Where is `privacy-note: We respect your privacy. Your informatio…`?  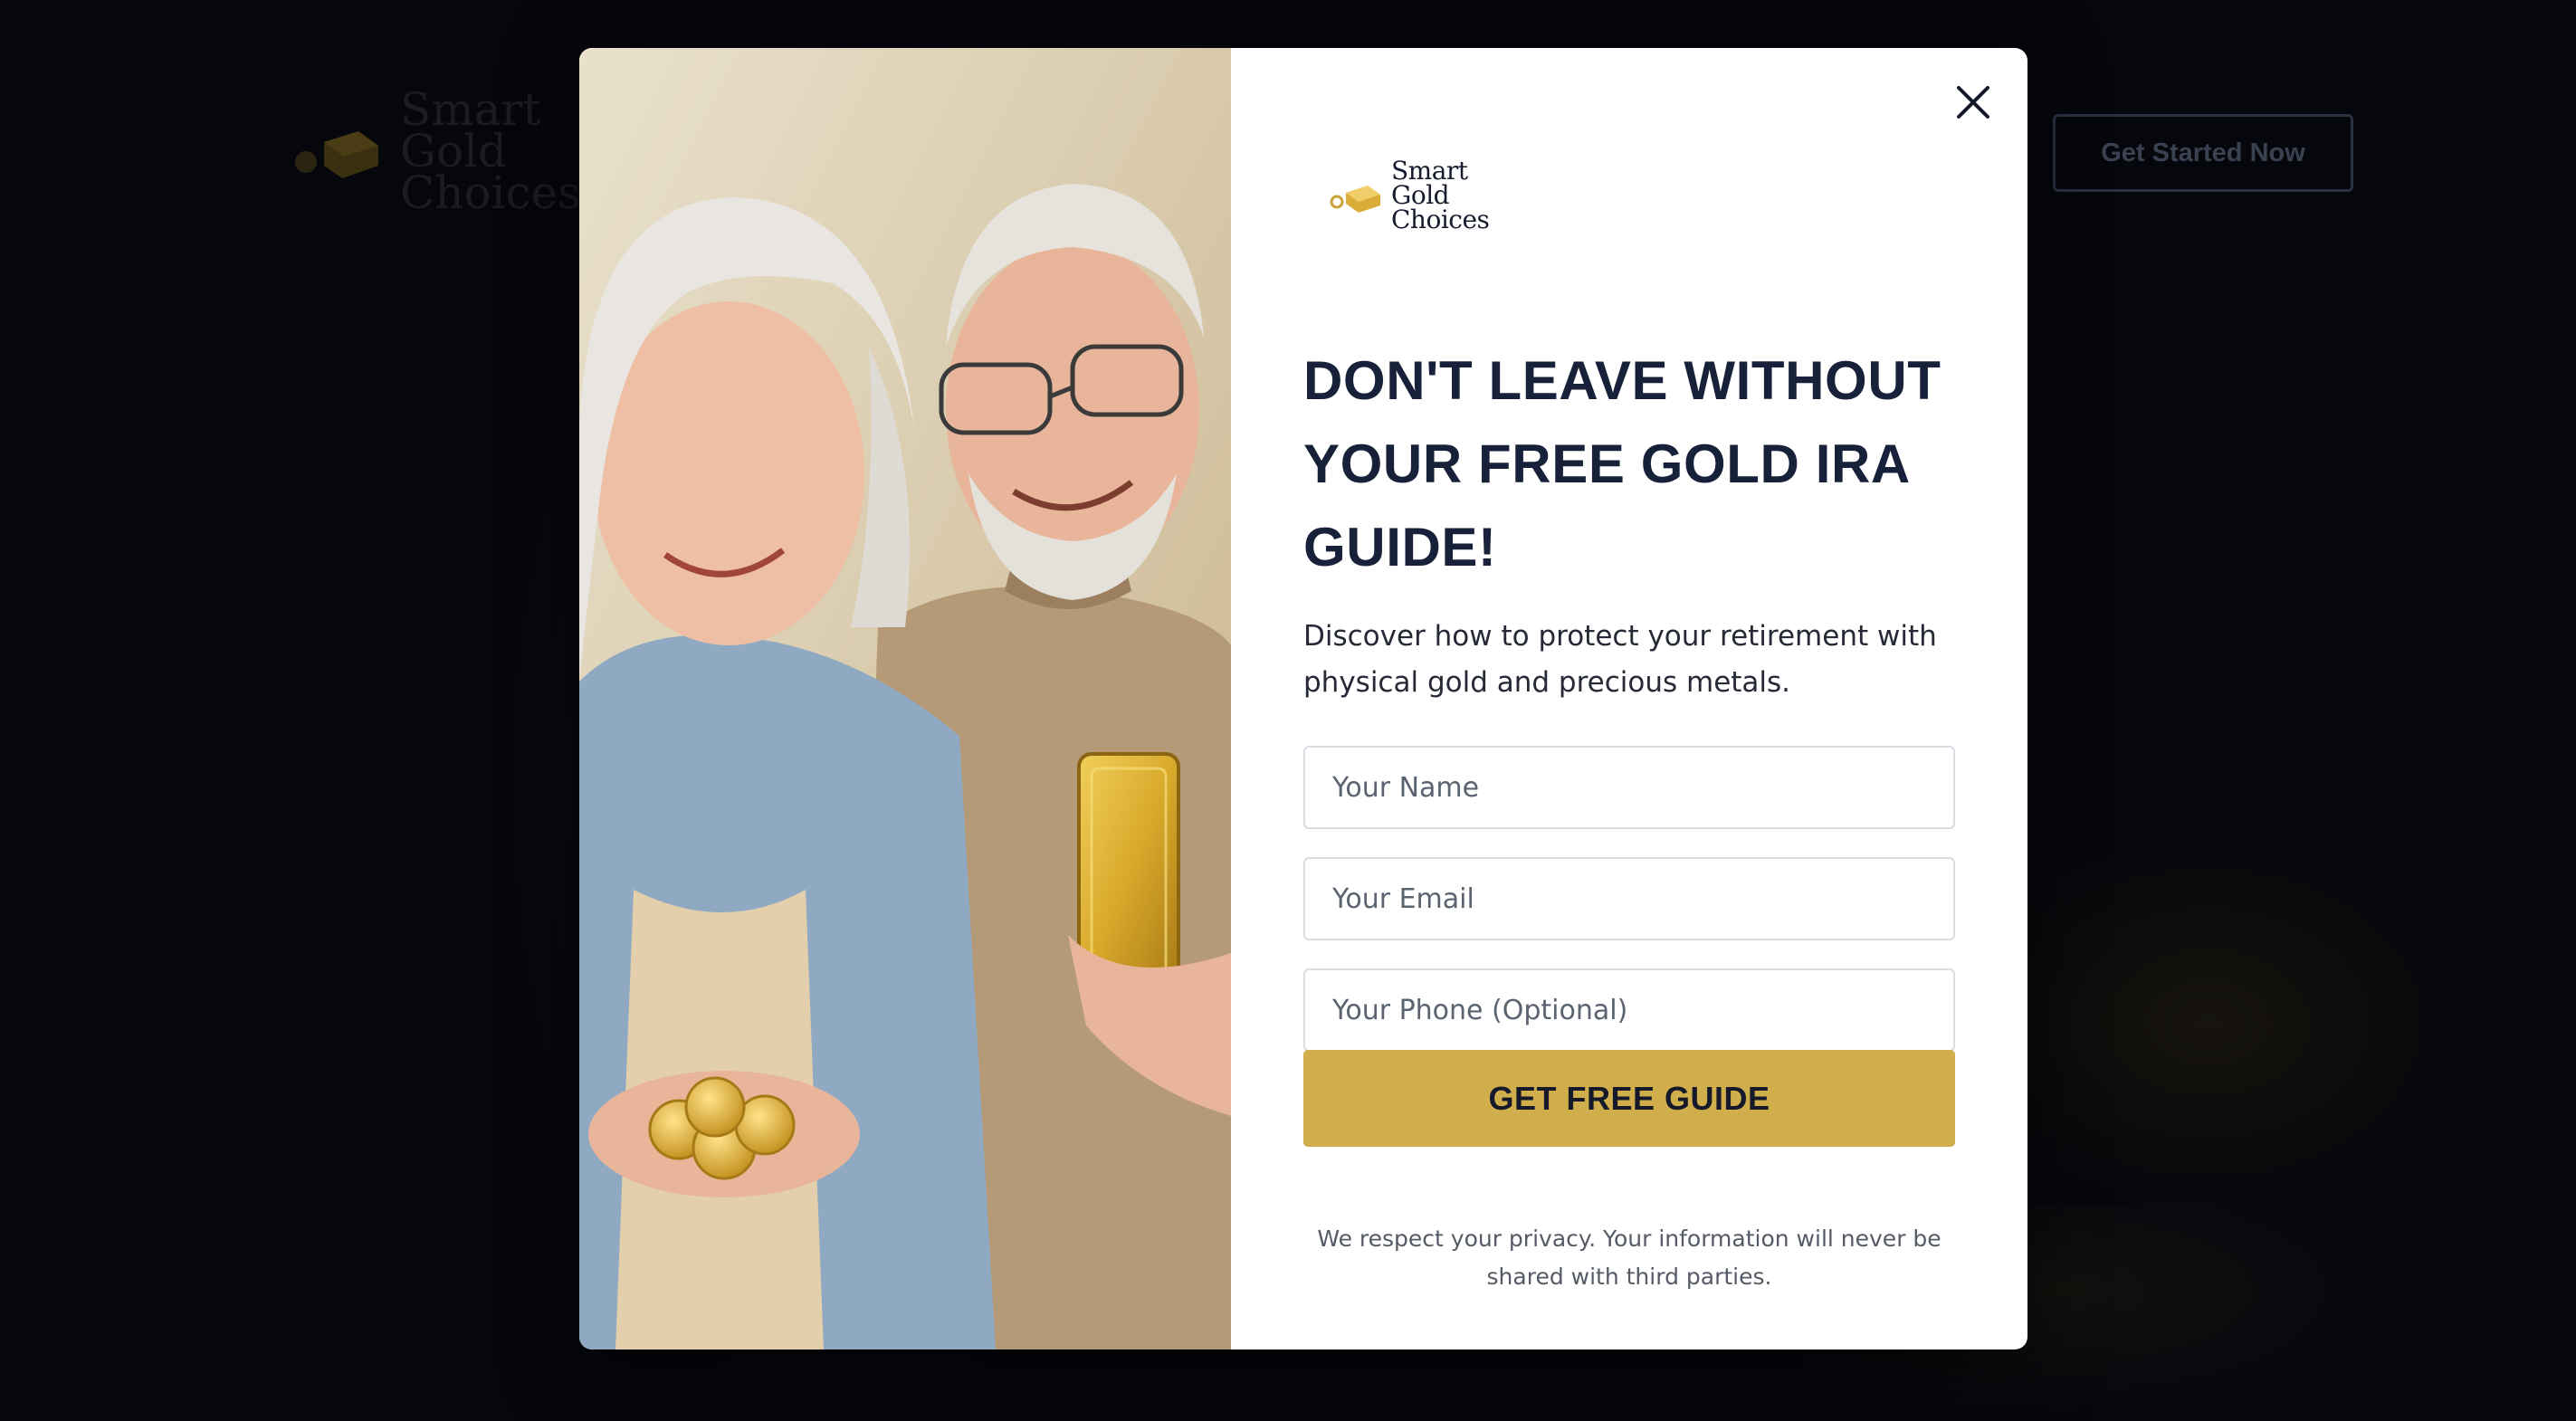 privacy-note: We respect your privacy. Your informatio… is located at coordinates (1629, 1257).